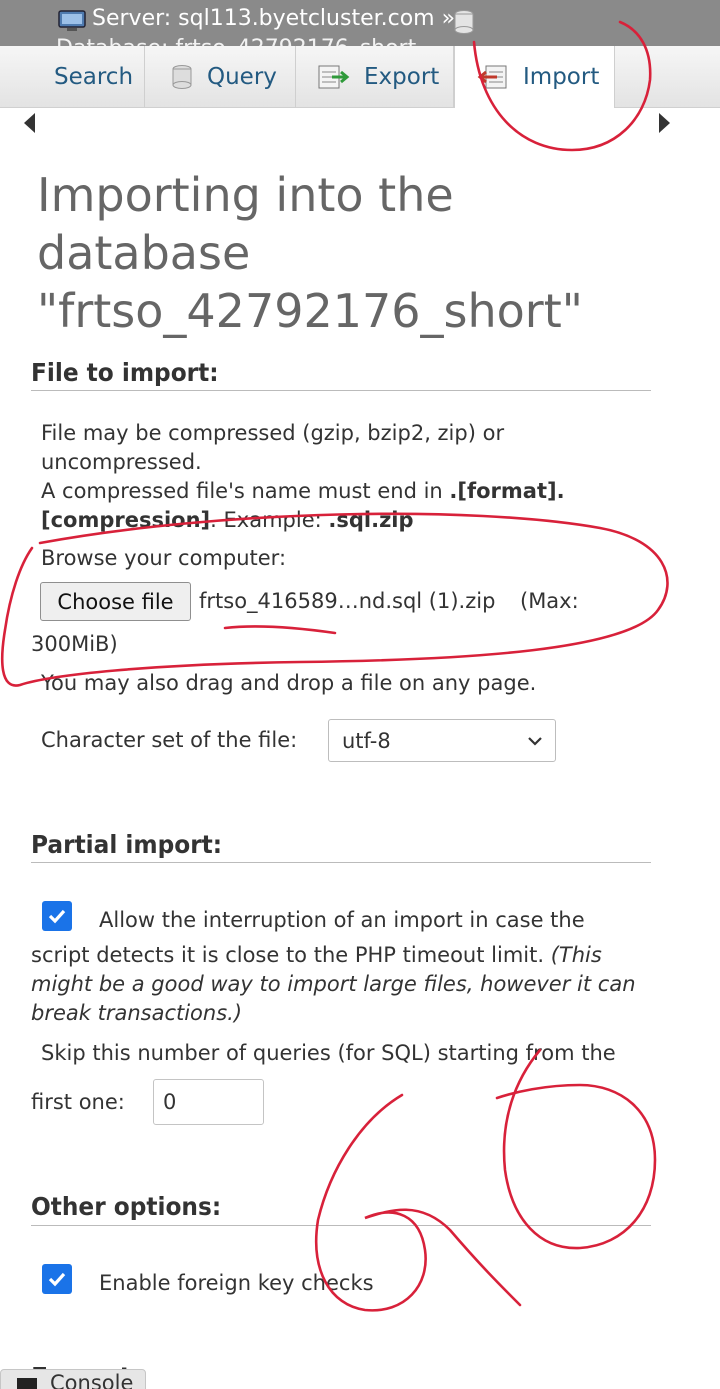 This screenshot has width=720, height=1389. I want to click on tab-label: Export, so click(402, 77).